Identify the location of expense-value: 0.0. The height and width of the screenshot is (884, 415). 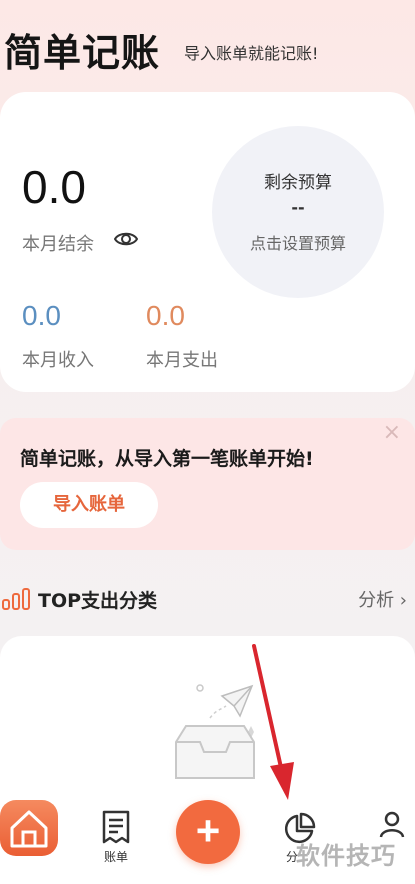
(165, 315).